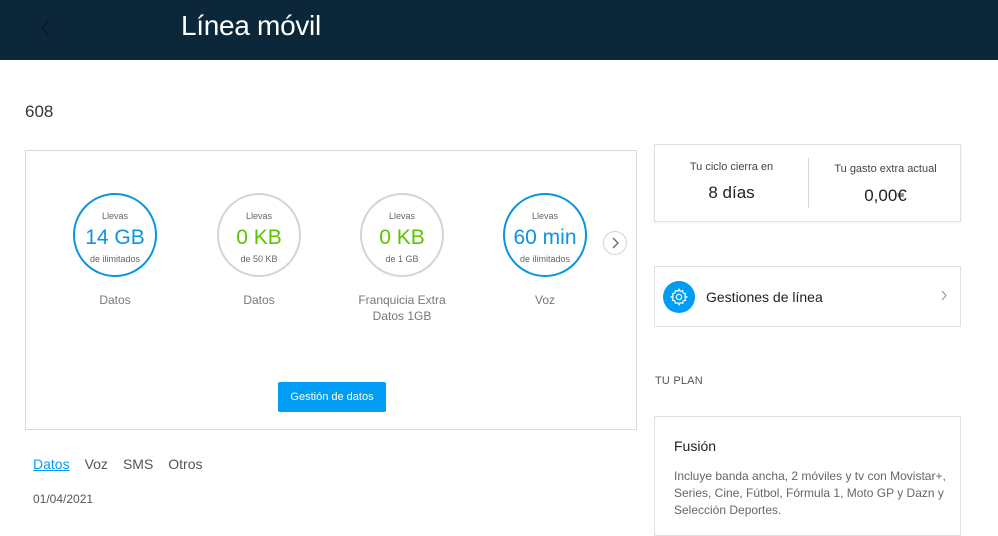  What do you see at coordinates (39, 111) in the screenshot?
I see `line-number: 608` at bounding box center [39, 111].